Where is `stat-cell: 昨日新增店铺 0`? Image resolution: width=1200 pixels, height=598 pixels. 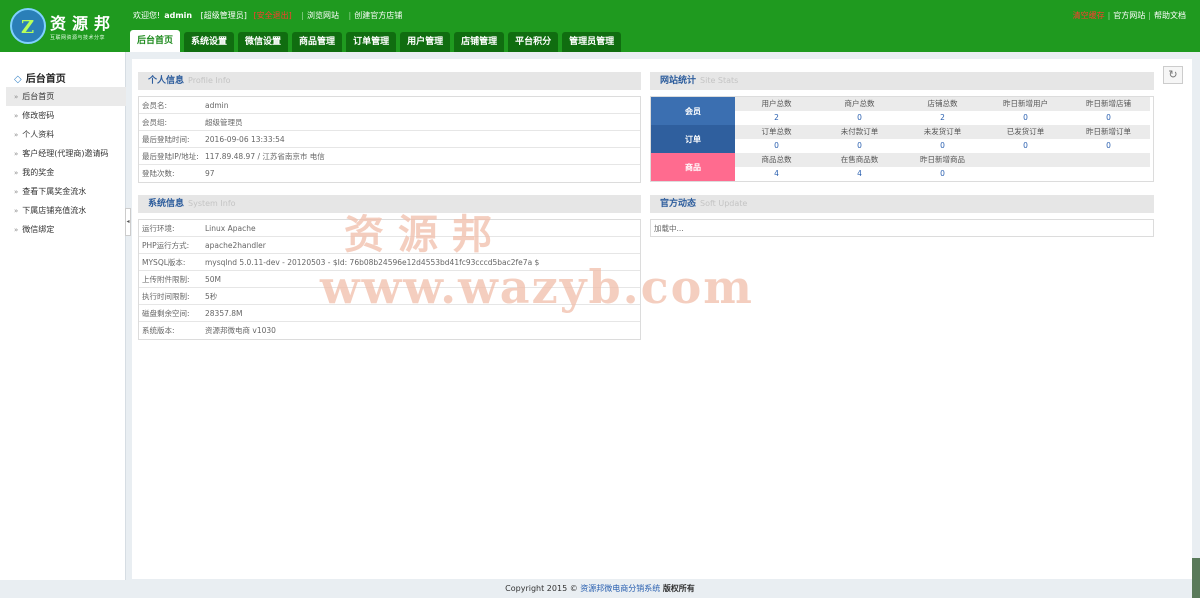
stat-cell: 昨日新增店铺 0 is located at coordinates (1108, 111).